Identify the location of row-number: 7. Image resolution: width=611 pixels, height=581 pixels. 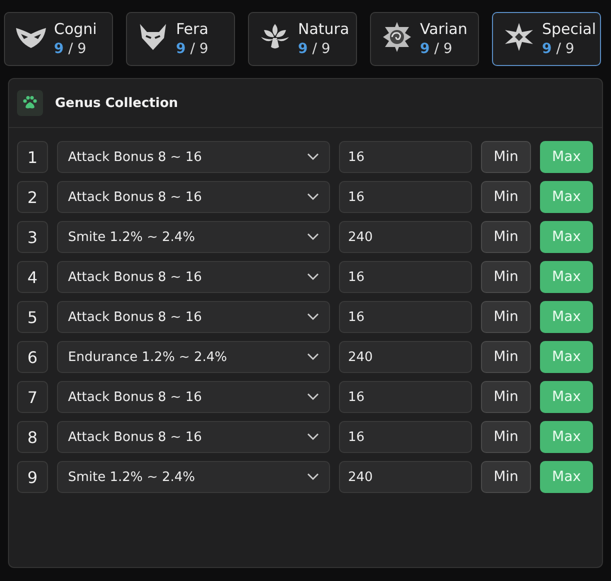
(32, 397).